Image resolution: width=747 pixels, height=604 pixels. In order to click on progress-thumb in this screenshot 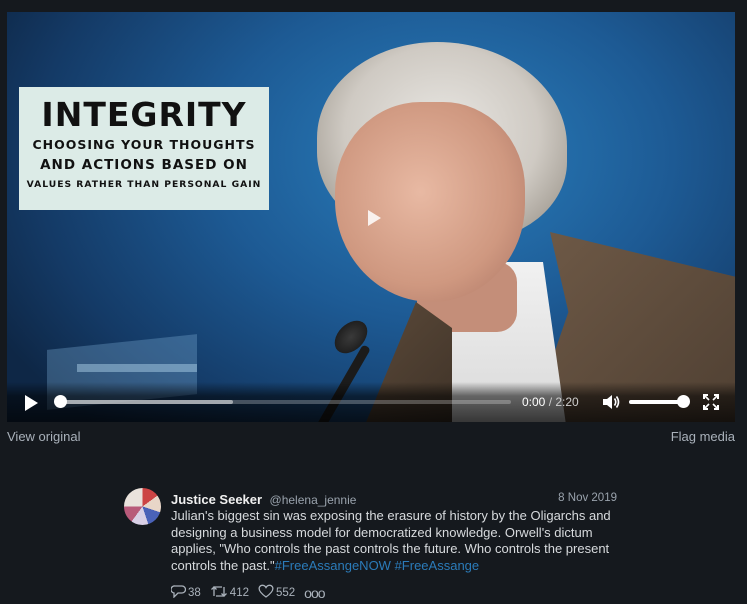, I will do `click(60, 401)`.